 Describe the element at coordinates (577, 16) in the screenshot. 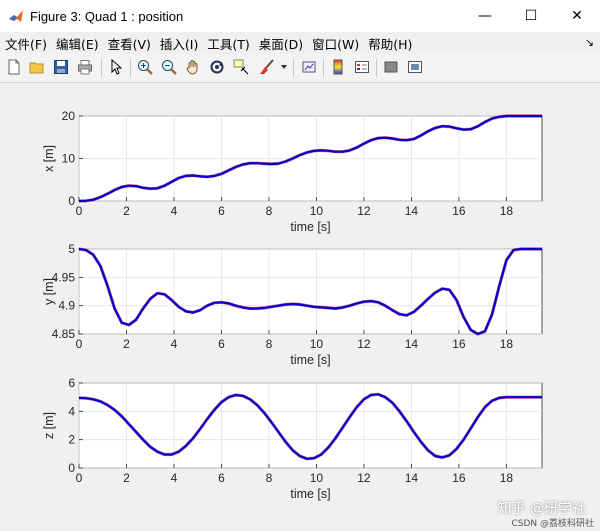

I see `close-button: ✕` at that location.